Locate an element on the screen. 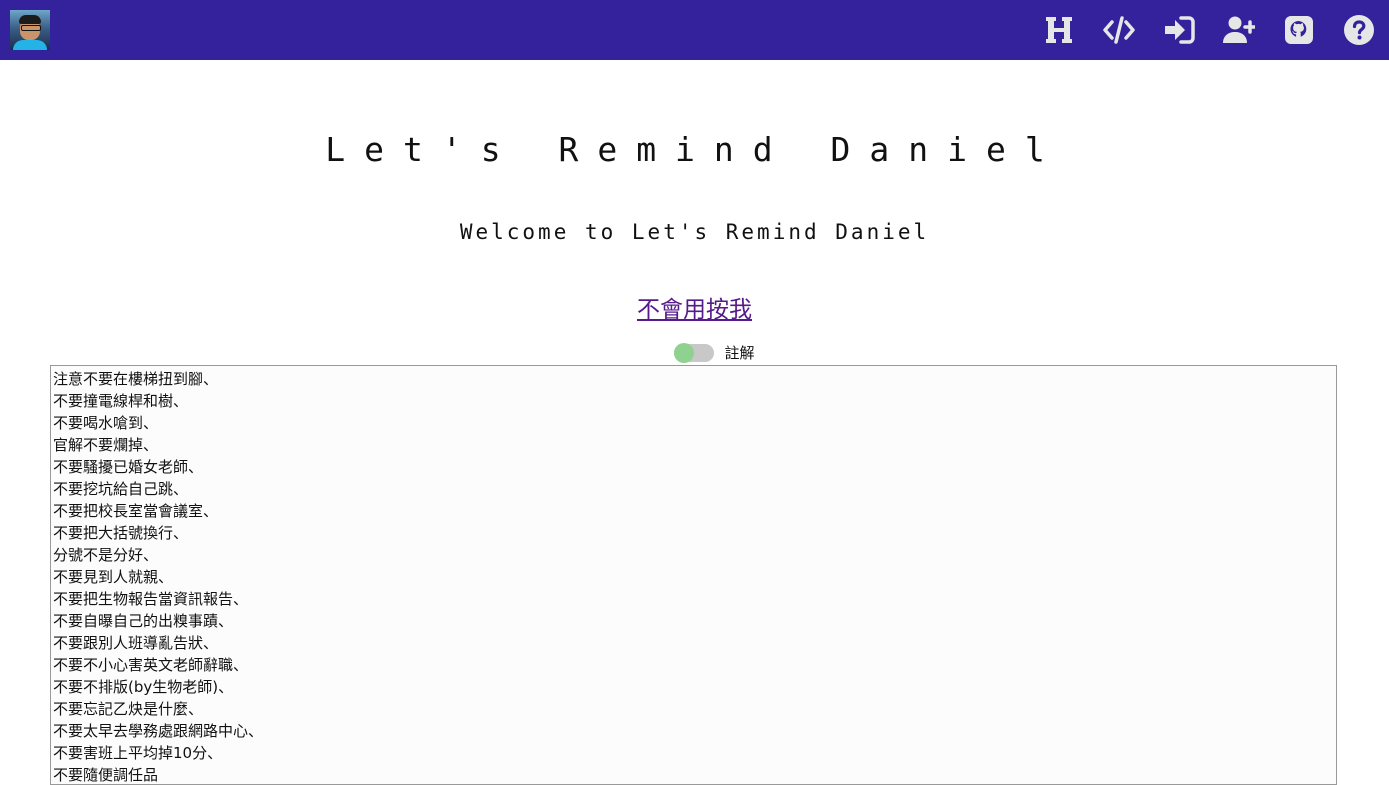  text-line: 不要自曝自己的出糗事蹟、 is located at coordinates (143, 621).